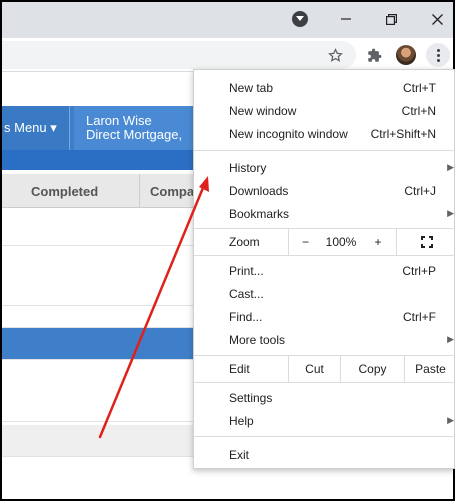 This screenshot has width=455, height=501. What do you see at coordinates (346, 19) in the screenshot?
I see `minimize-icon` at bounding box center [346, 19].